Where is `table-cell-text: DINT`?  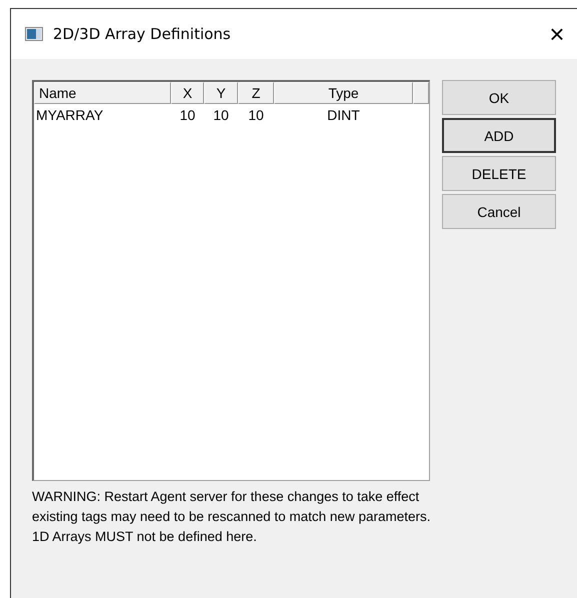
table-cell-text: DINT is located at coordinates (343, 115).